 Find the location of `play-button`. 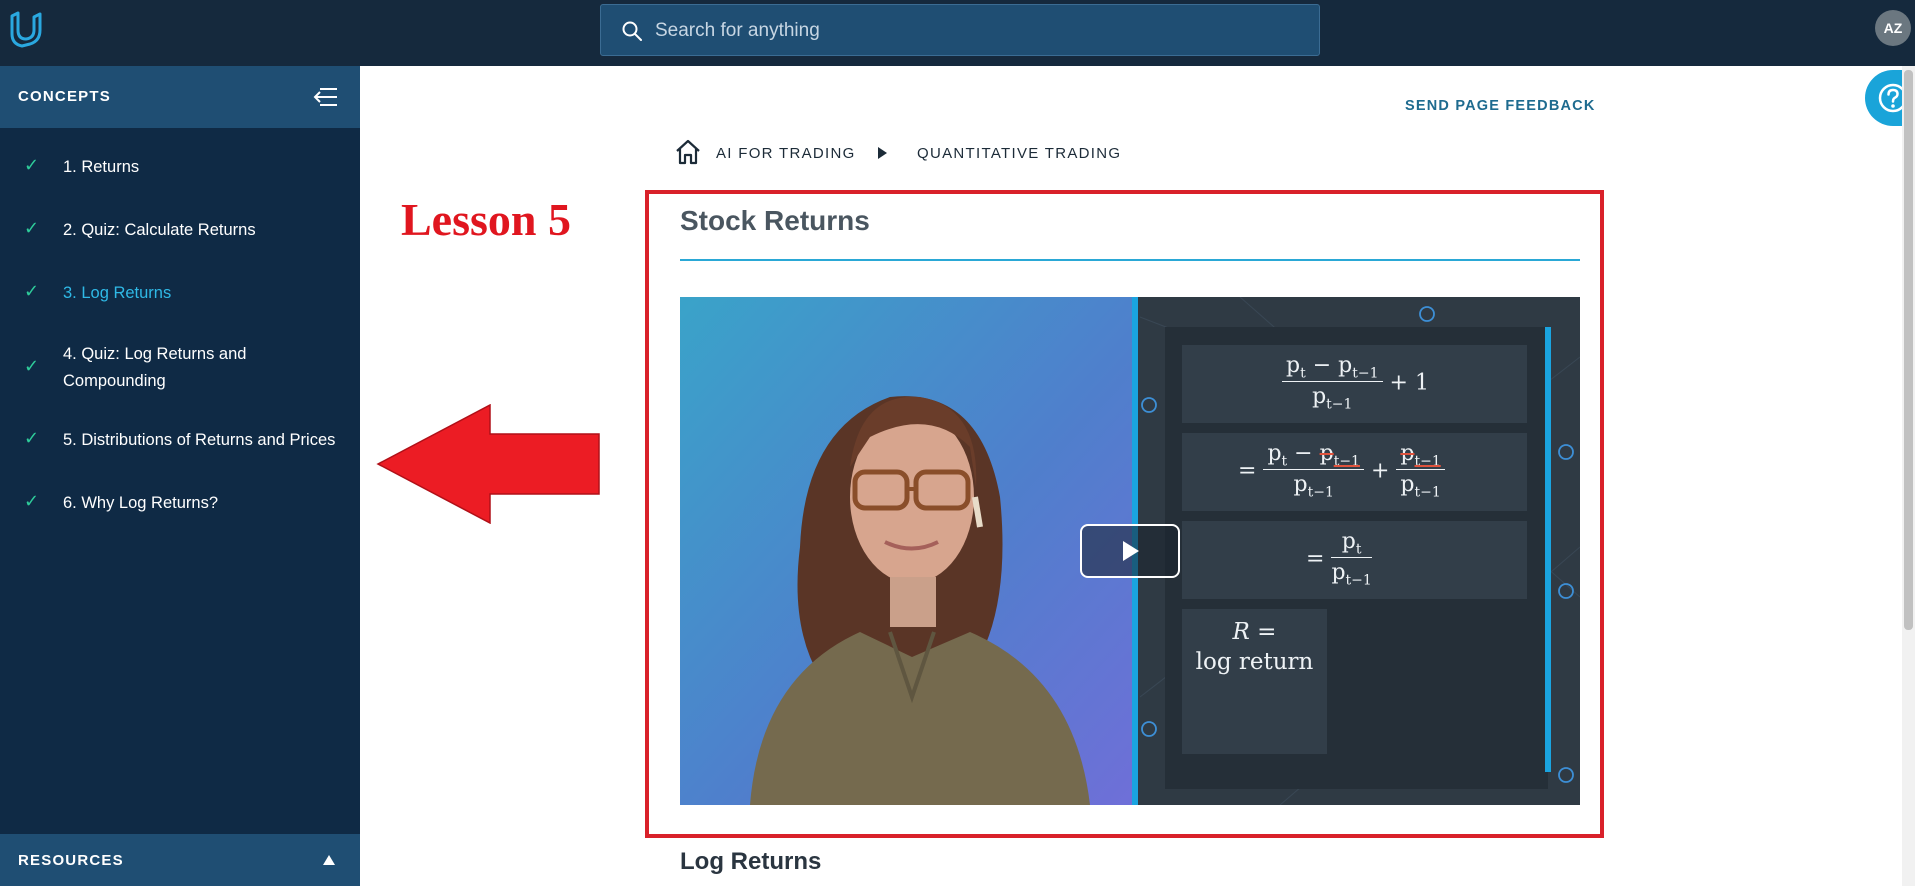

play-button is located at coordinates (1130, 551).